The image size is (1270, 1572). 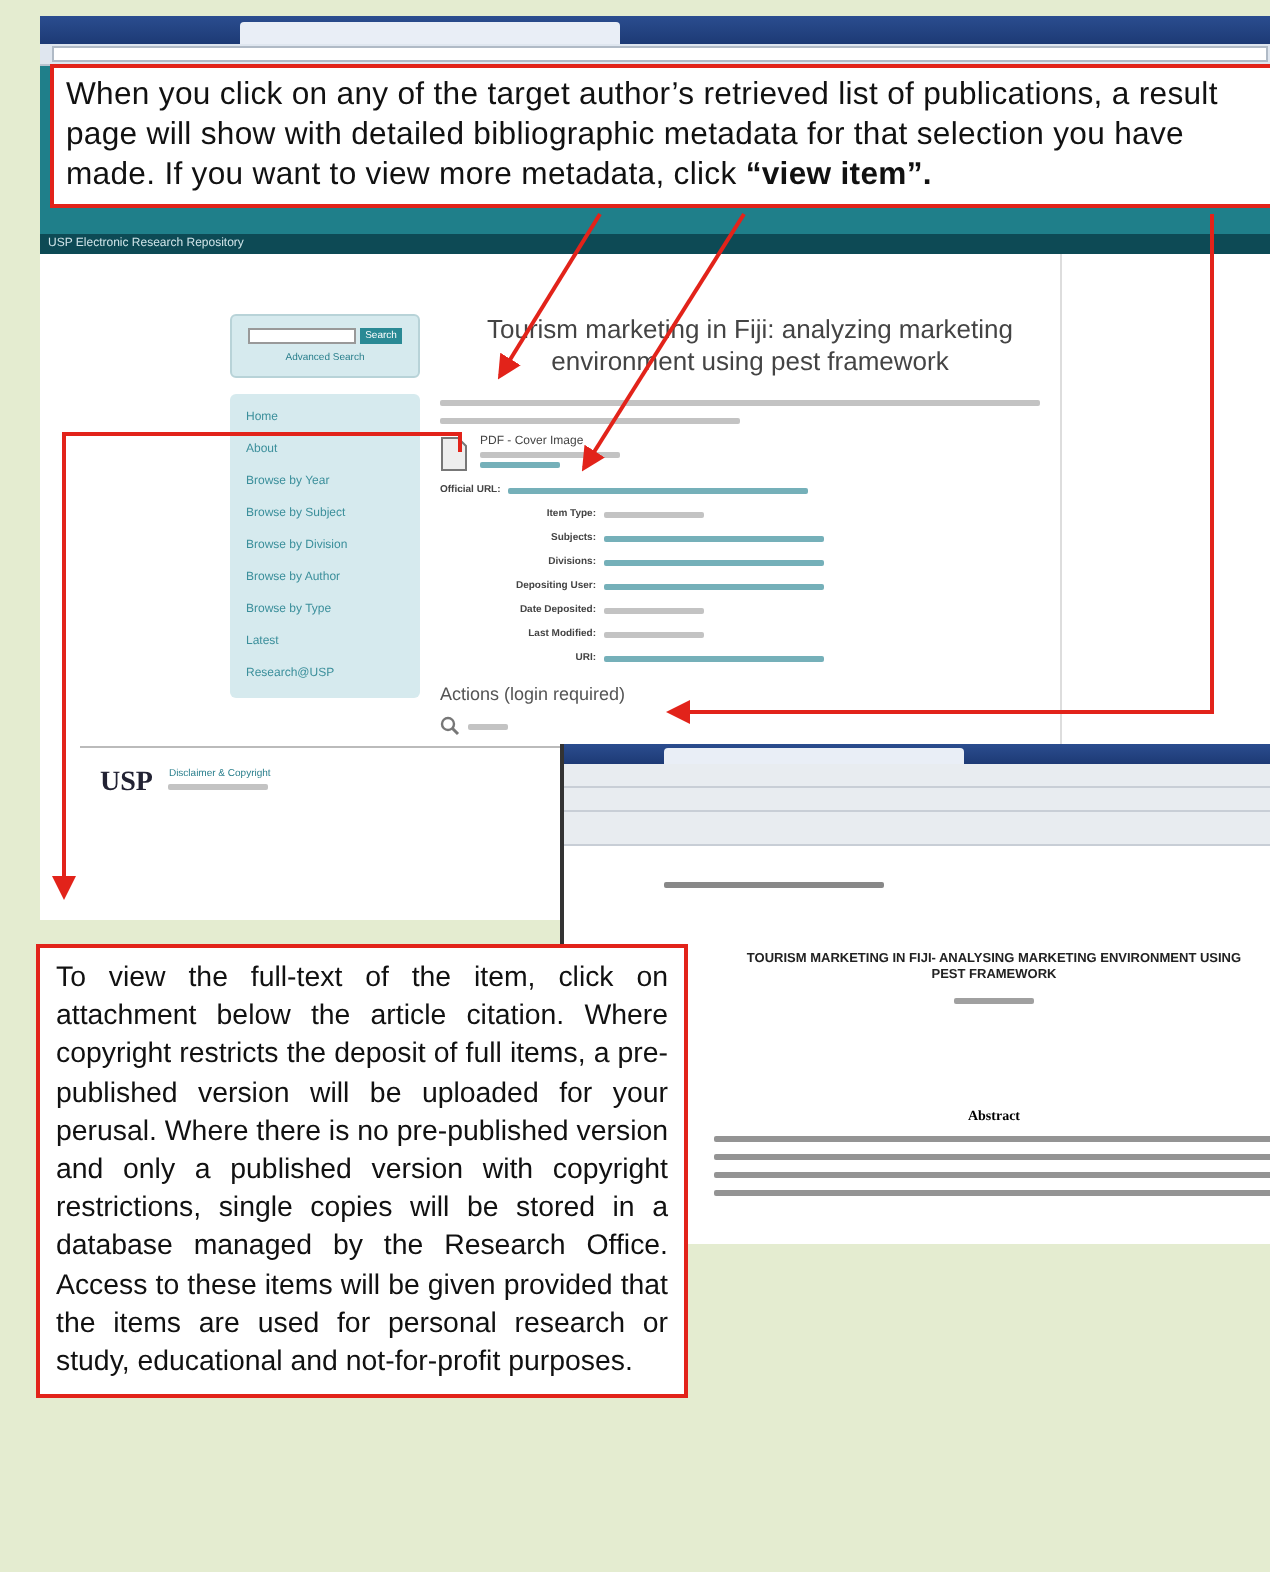 What do you see at coordinates (126, 784) in the screenshot?
I see `usp-logo: USP` at bounding box center [126, 784].